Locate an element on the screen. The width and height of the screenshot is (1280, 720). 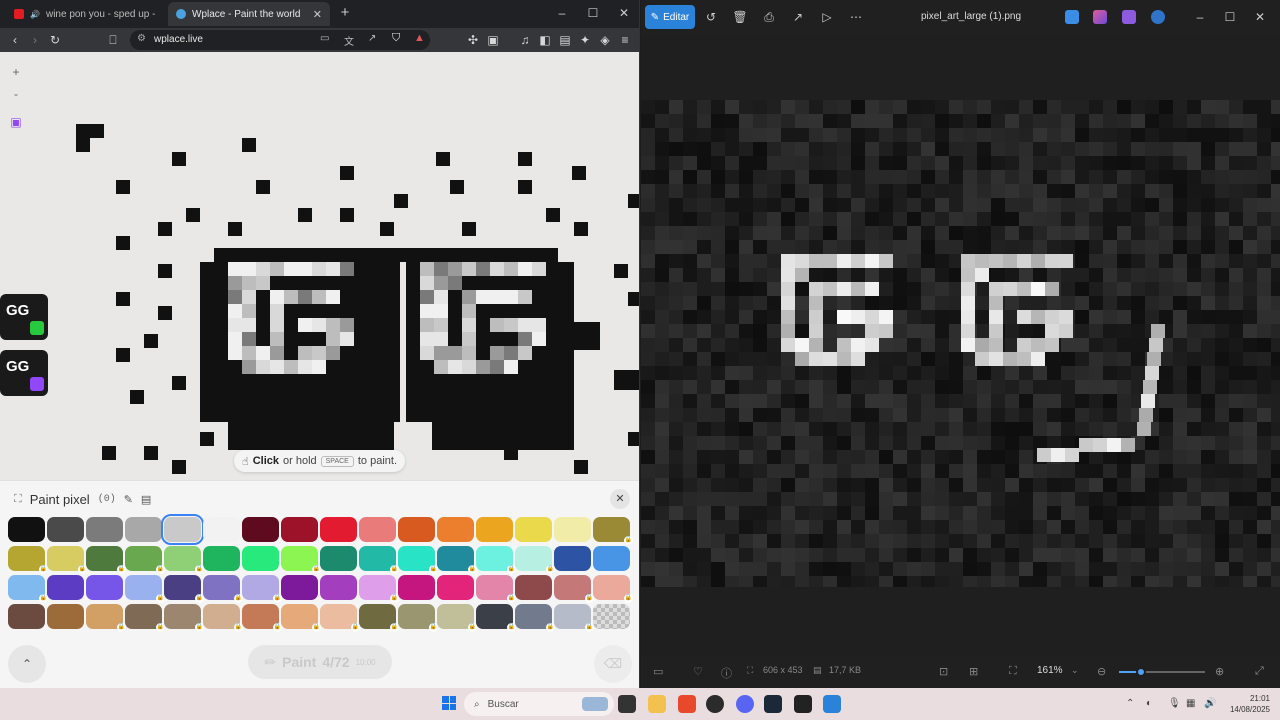
file-explorer-icon is located at coordinates (657, 704).